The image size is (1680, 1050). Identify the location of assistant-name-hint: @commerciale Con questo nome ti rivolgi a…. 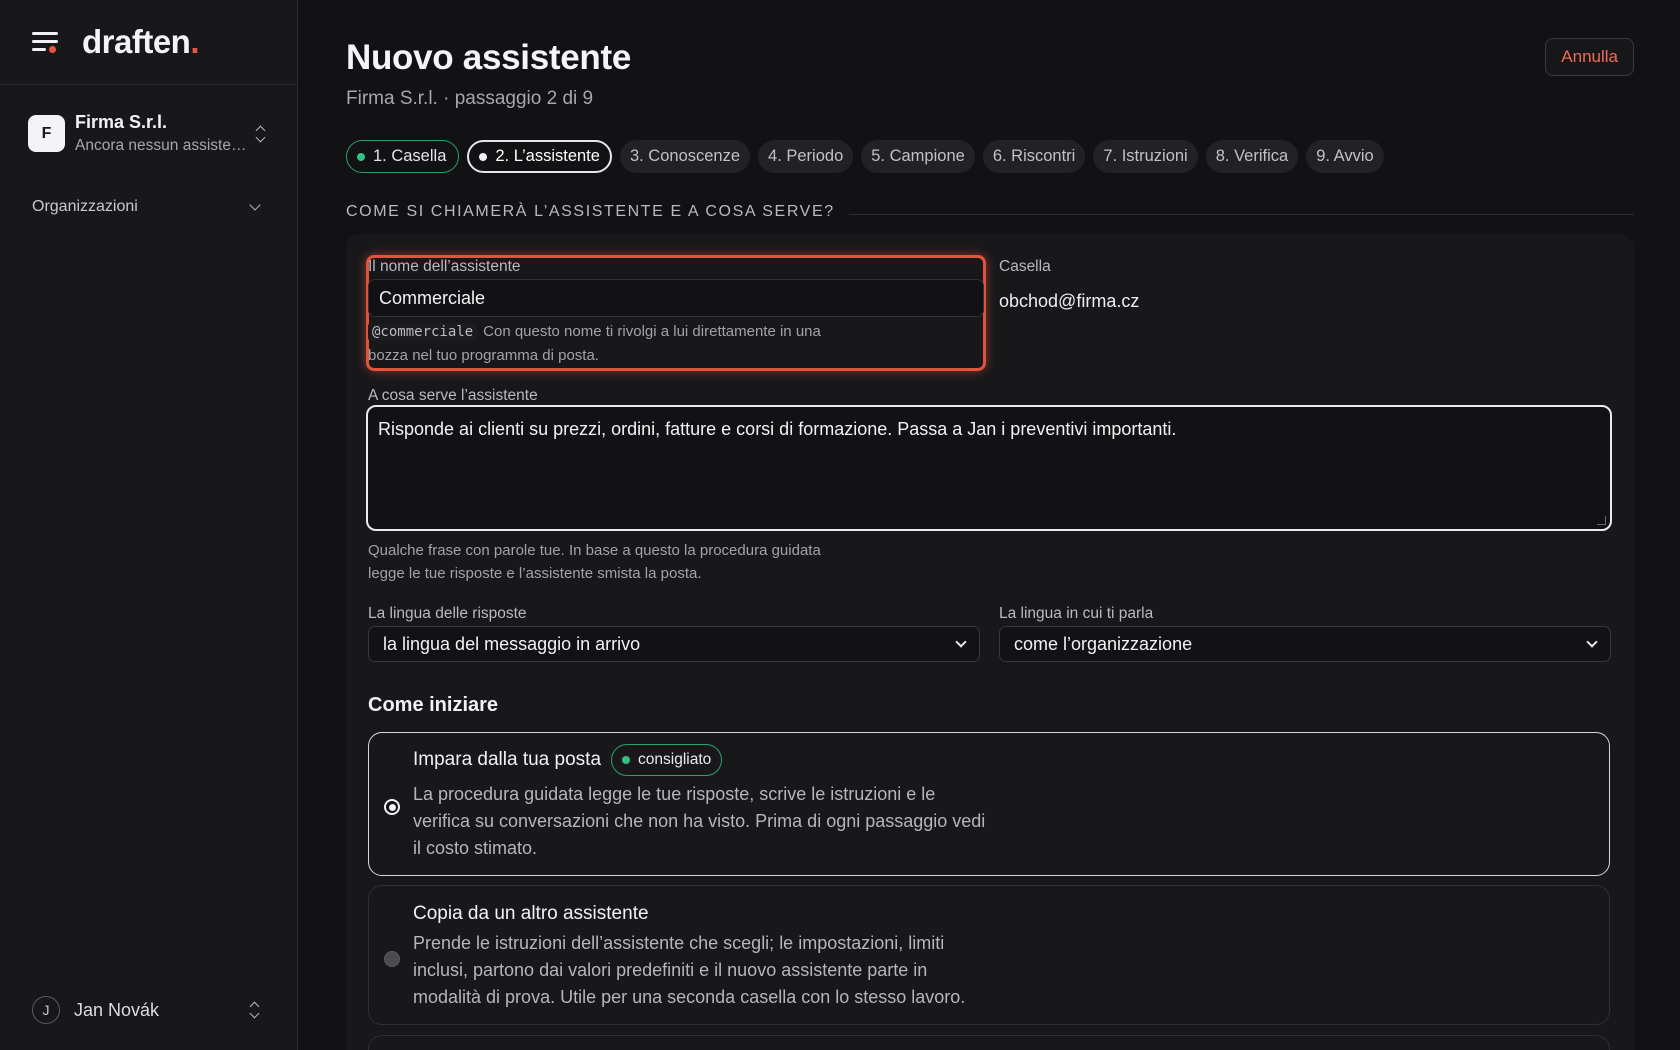
(594, 343).